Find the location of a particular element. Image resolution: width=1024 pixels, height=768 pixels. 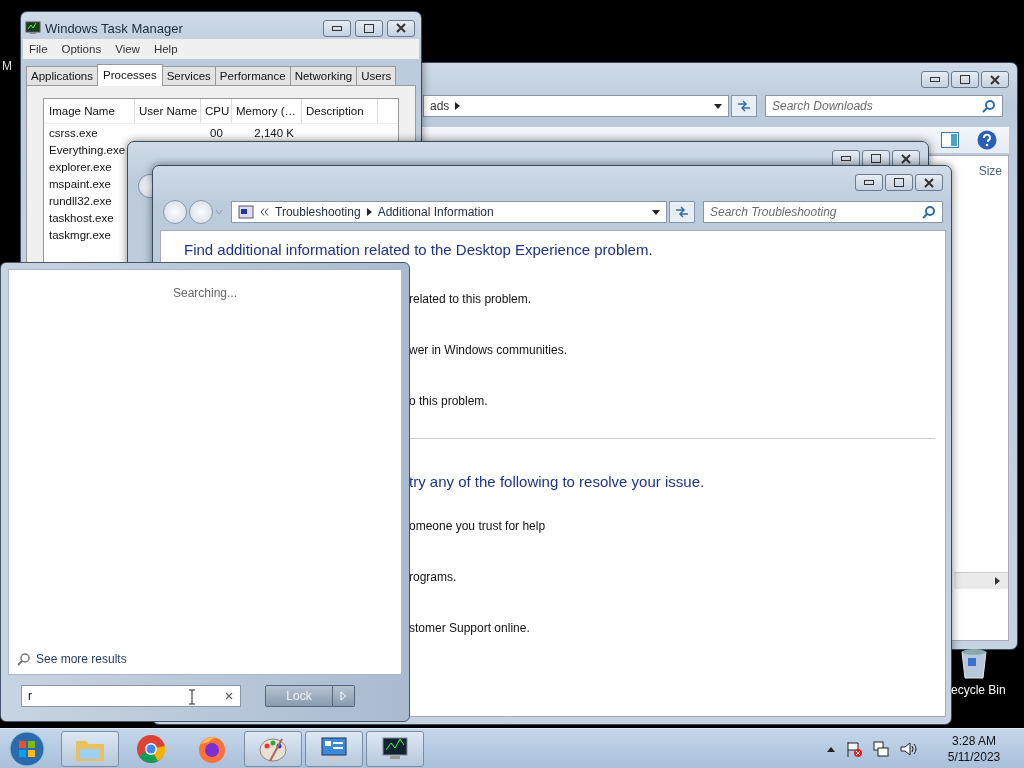

monitor-icon is located at coordinates (33, 28).